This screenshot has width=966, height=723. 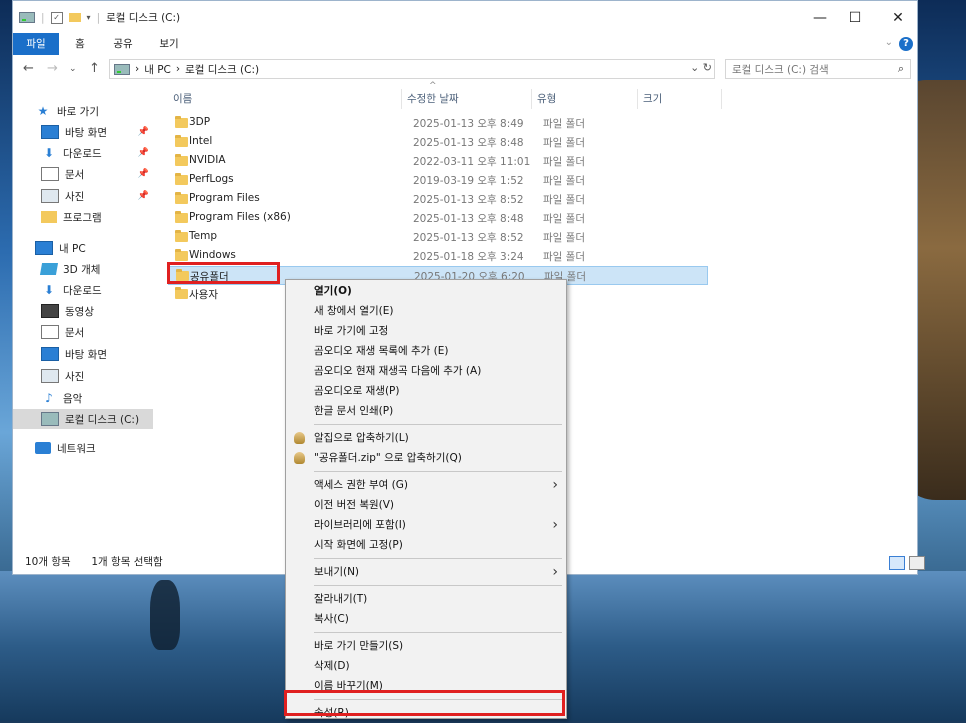 I want to click on menu-item: 곰오디오로 재생(P), so click(x=356, y=391).